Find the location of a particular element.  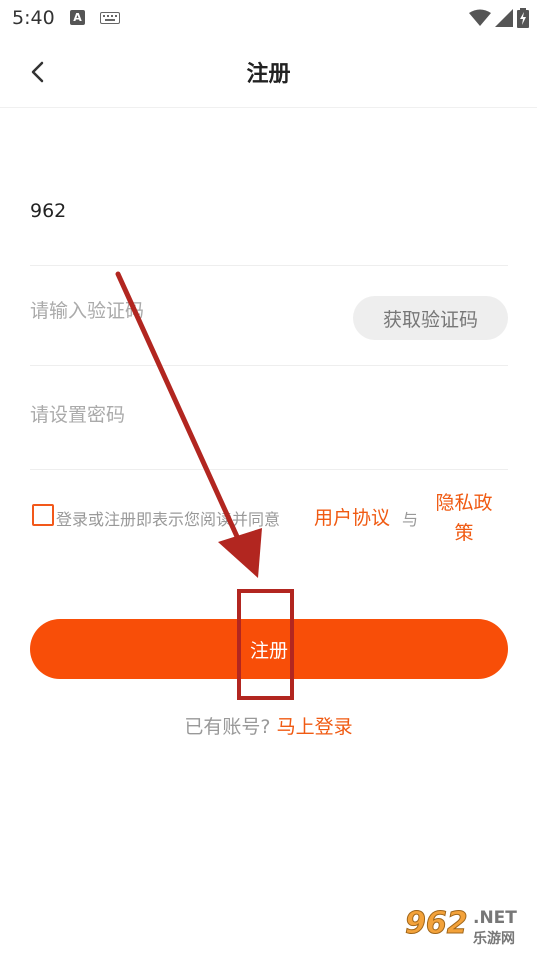

keyboard-icon is located at coordinates (110, 18).